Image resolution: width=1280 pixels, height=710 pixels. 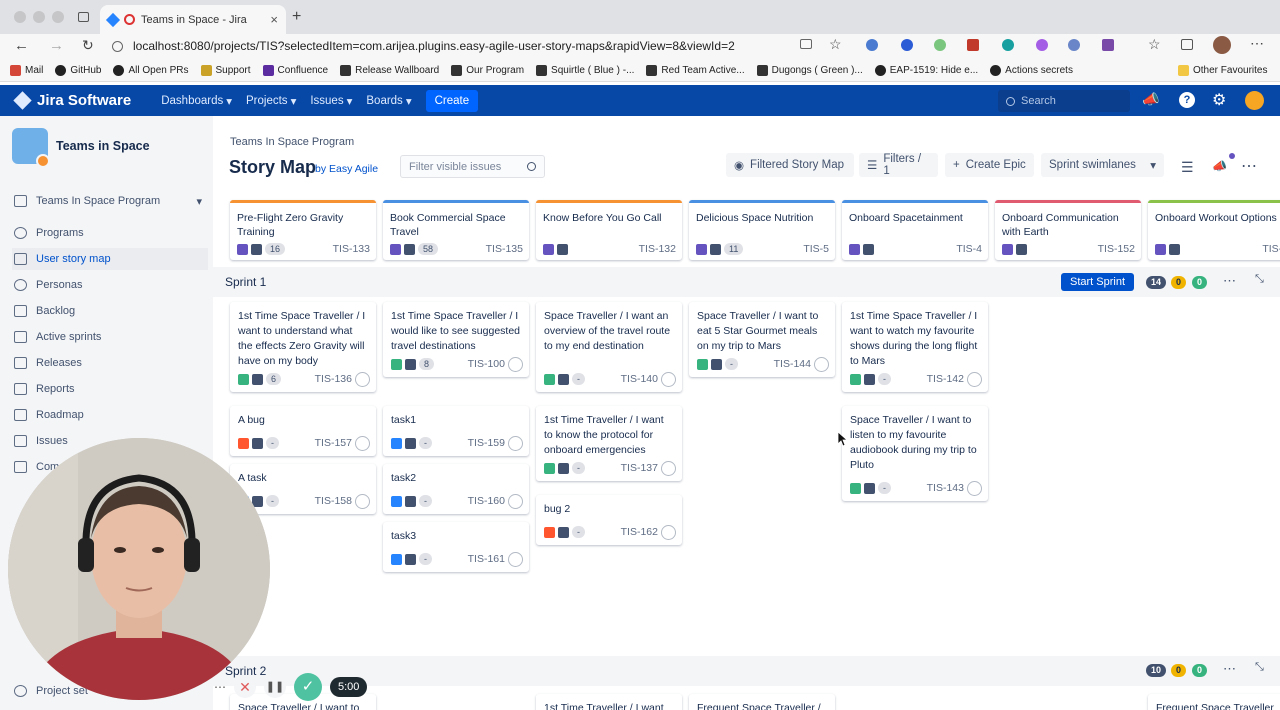 What do you see at coordinates (275, 687) in the screenshot?
I see `pause-icon: ❚❚` at bounding box center [275, 687].